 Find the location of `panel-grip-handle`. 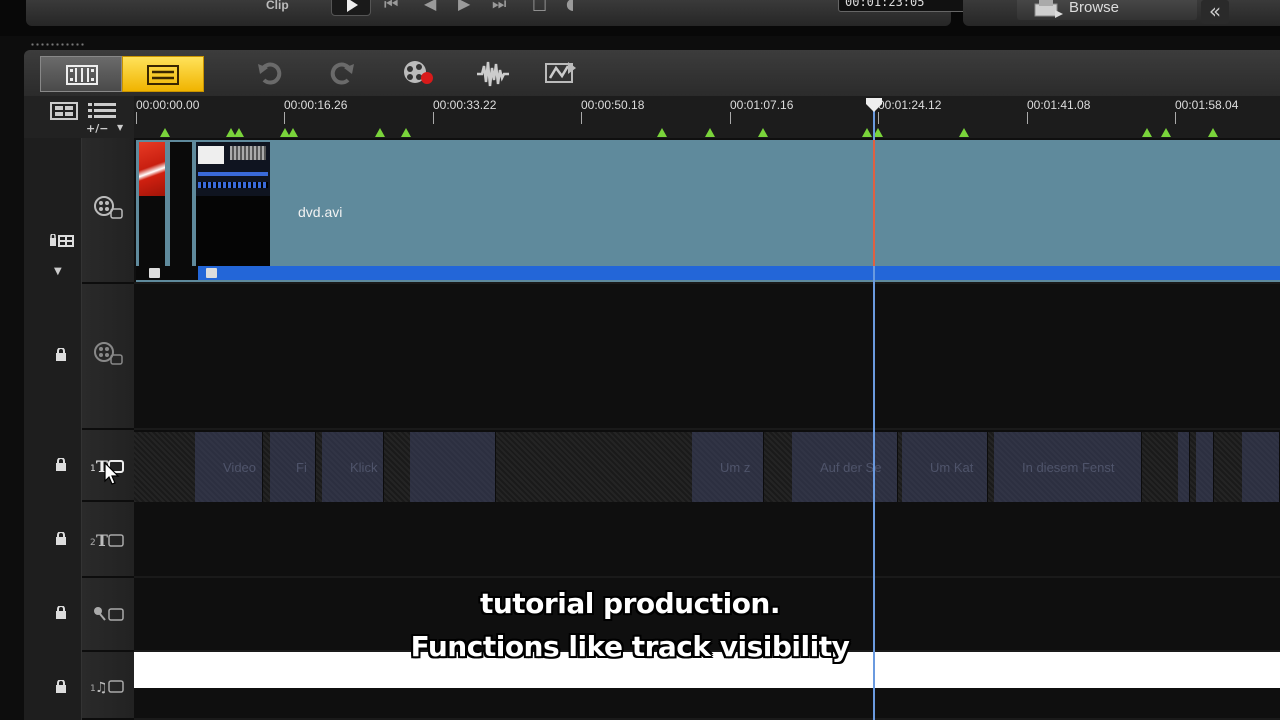

panel-grip-handle is located at coordinates (58, 45).